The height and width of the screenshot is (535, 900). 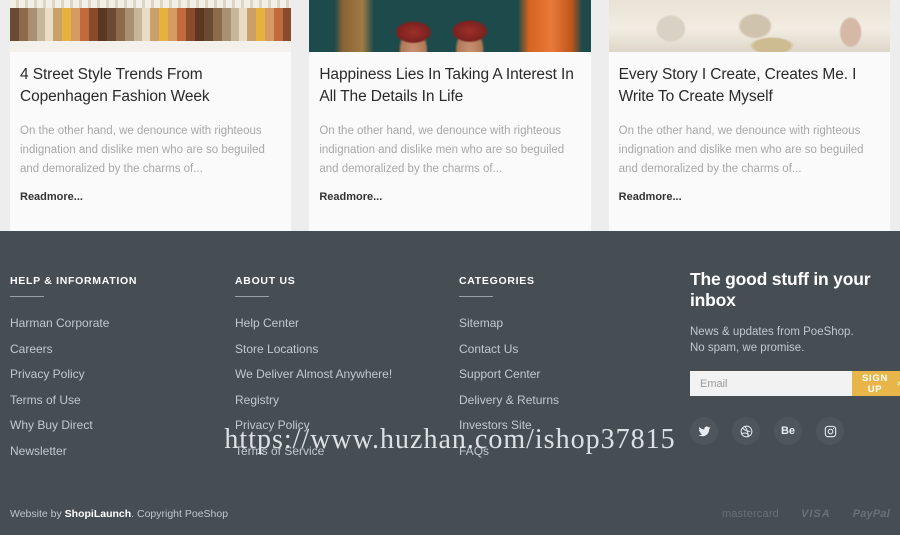 I want to click on footer-column-heading: CATEGORIES, so click(x=497, y=281).